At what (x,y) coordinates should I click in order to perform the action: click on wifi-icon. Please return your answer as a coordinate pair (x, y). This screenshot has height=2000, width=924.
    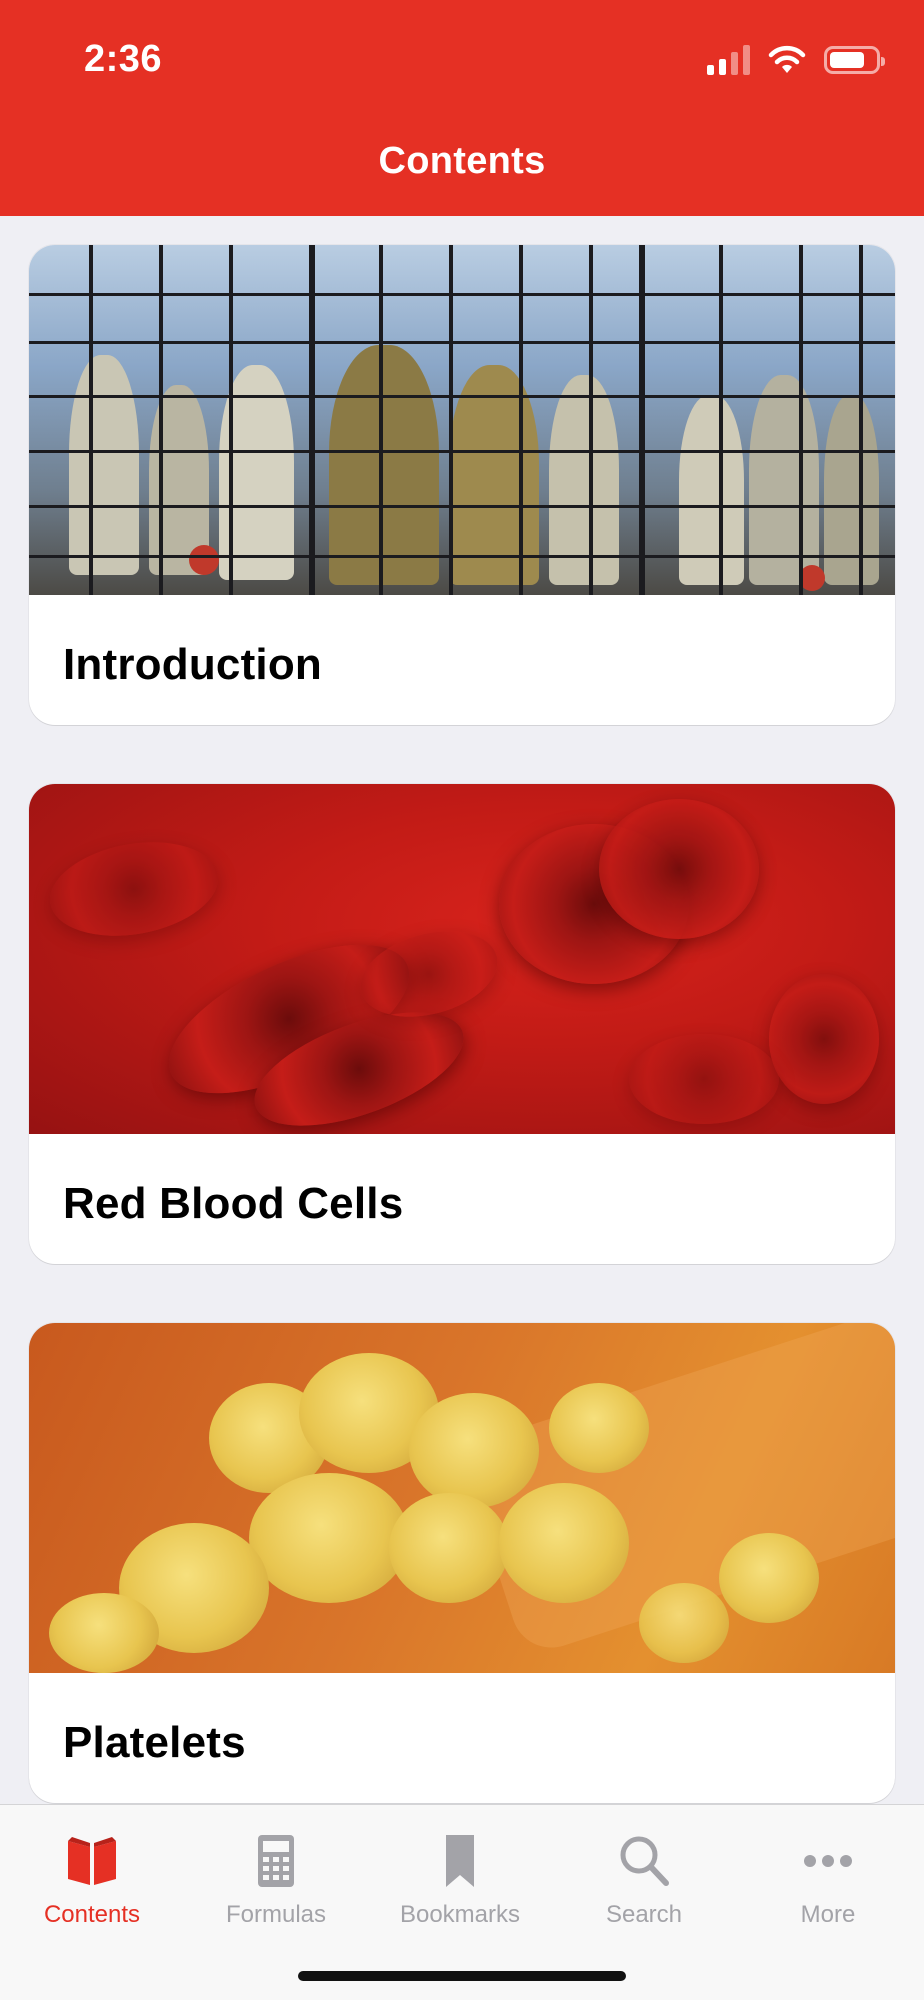
    Looking at the image, I should click on (787, 59).